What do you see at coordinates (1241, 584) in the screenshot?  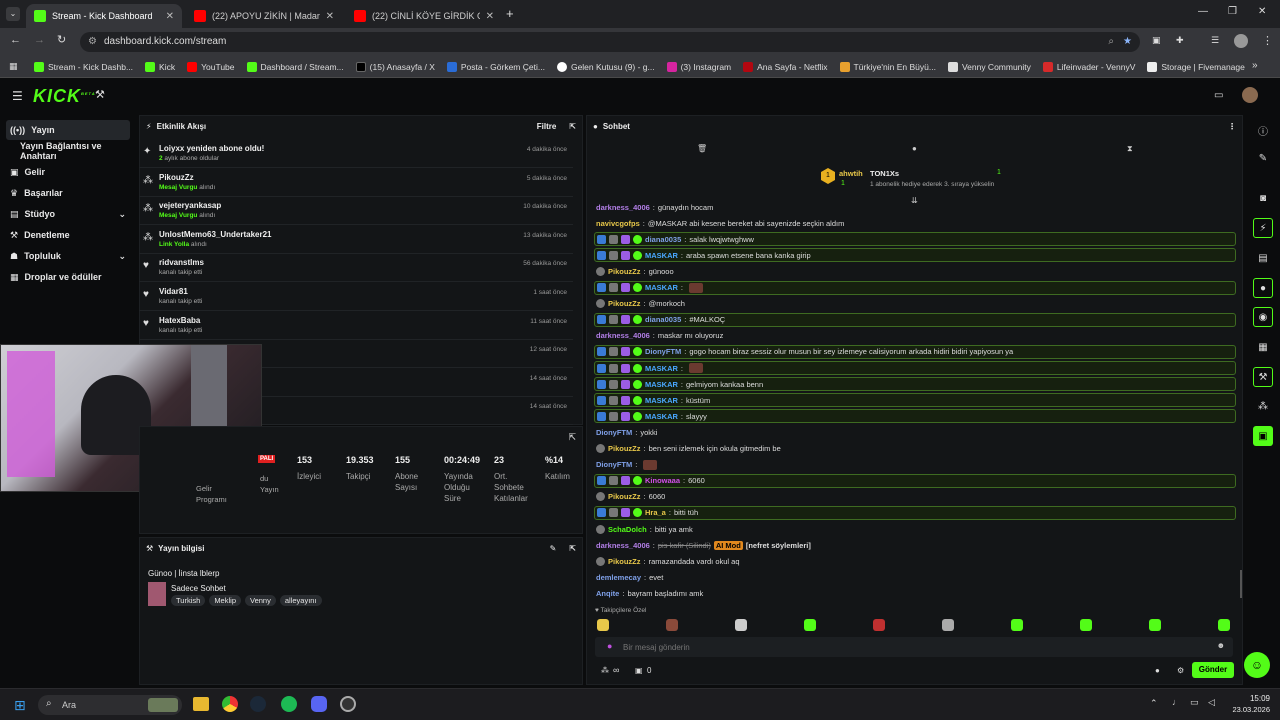 I see `chat-scrollbar` at bounding box center [1241, 584].